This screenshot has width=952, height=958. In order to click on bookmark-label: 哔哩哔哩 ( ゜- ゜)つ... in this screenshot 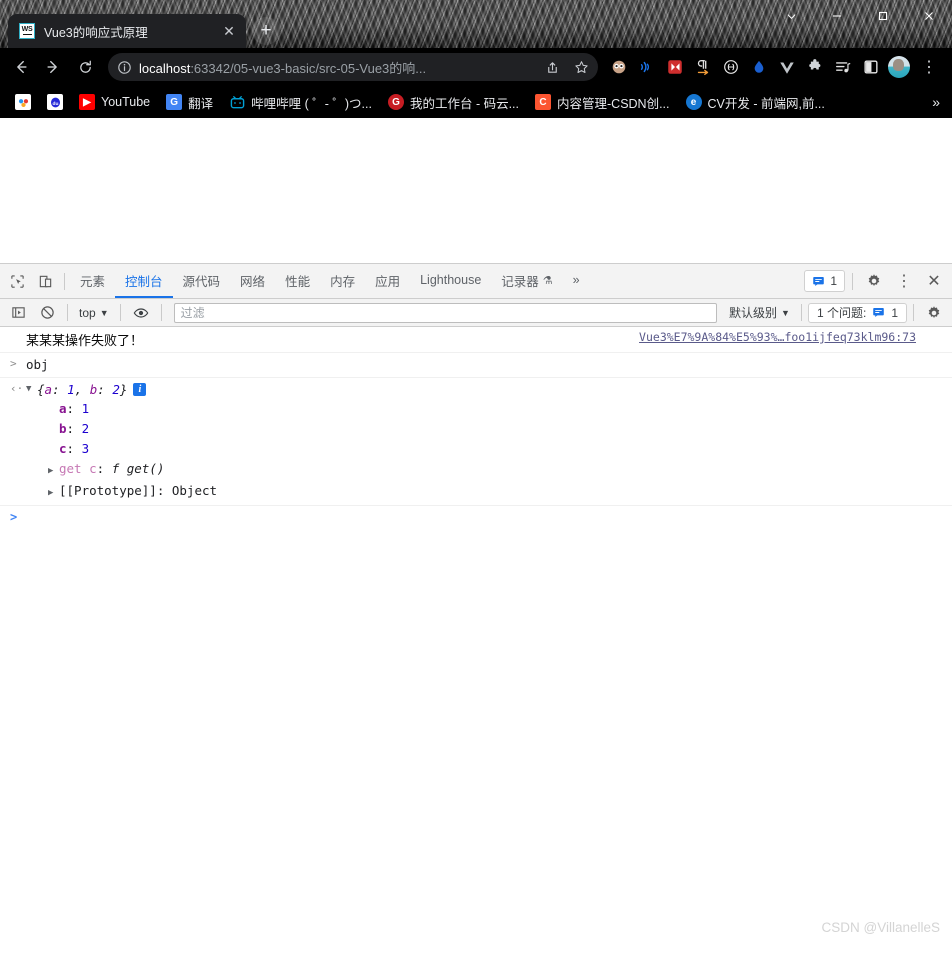, I will do `click(311, 103)`.